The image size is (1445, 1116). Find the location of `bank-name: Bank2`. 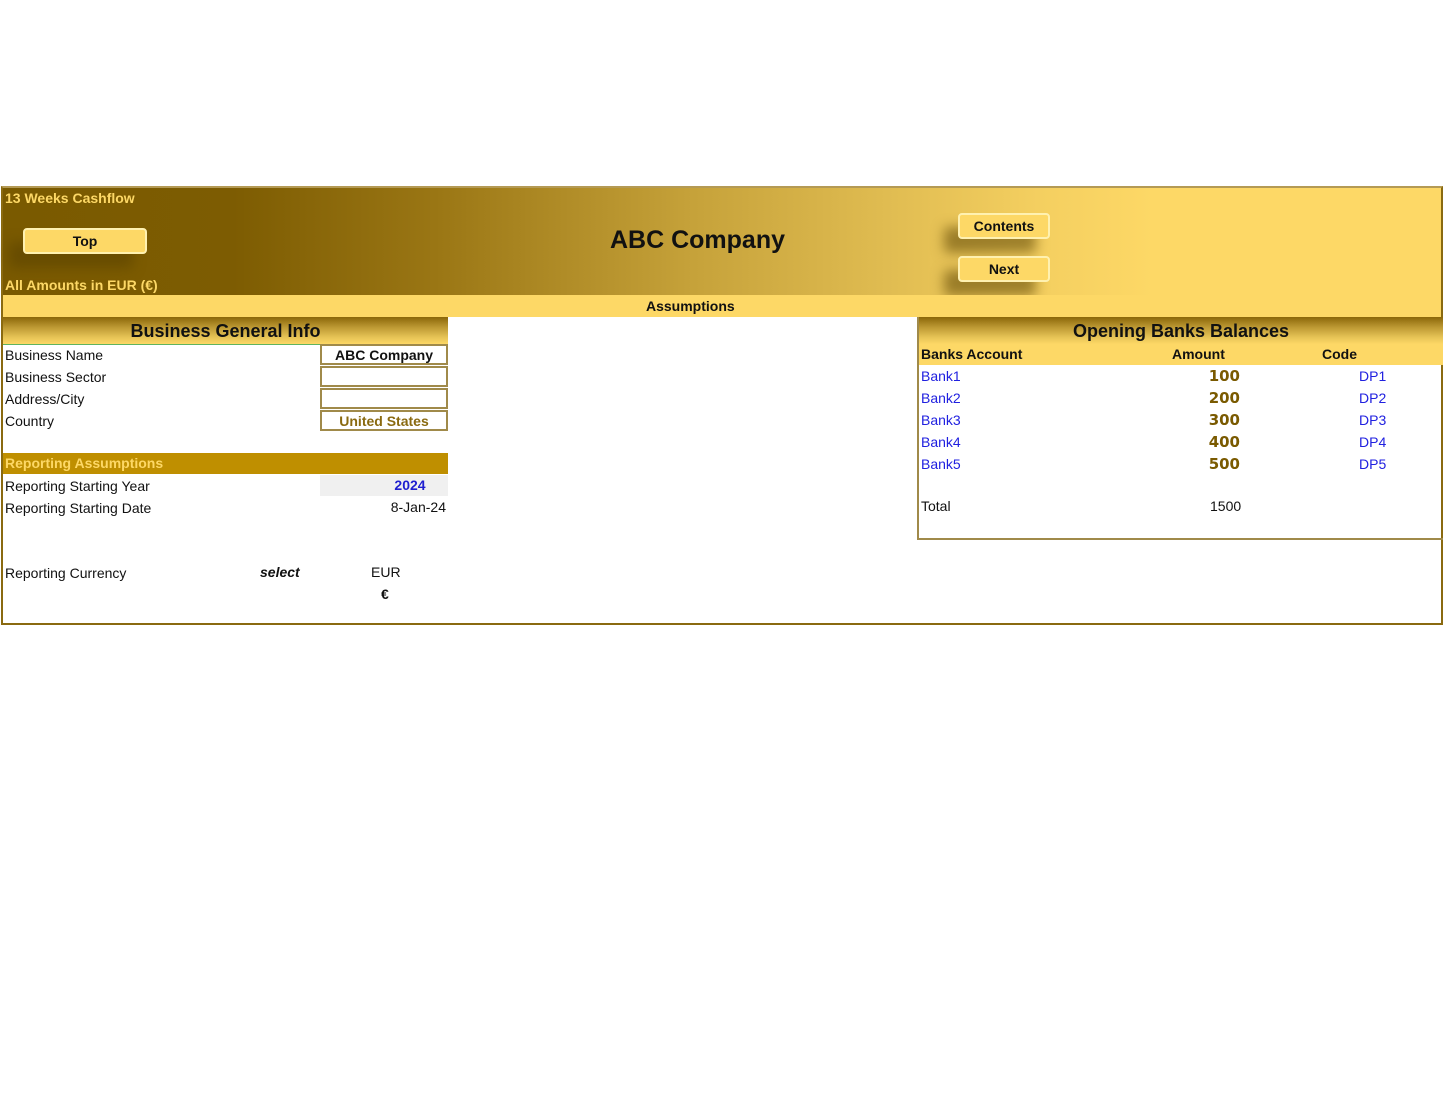

bank-name: Bank2 is located at coordinates (941, 398).